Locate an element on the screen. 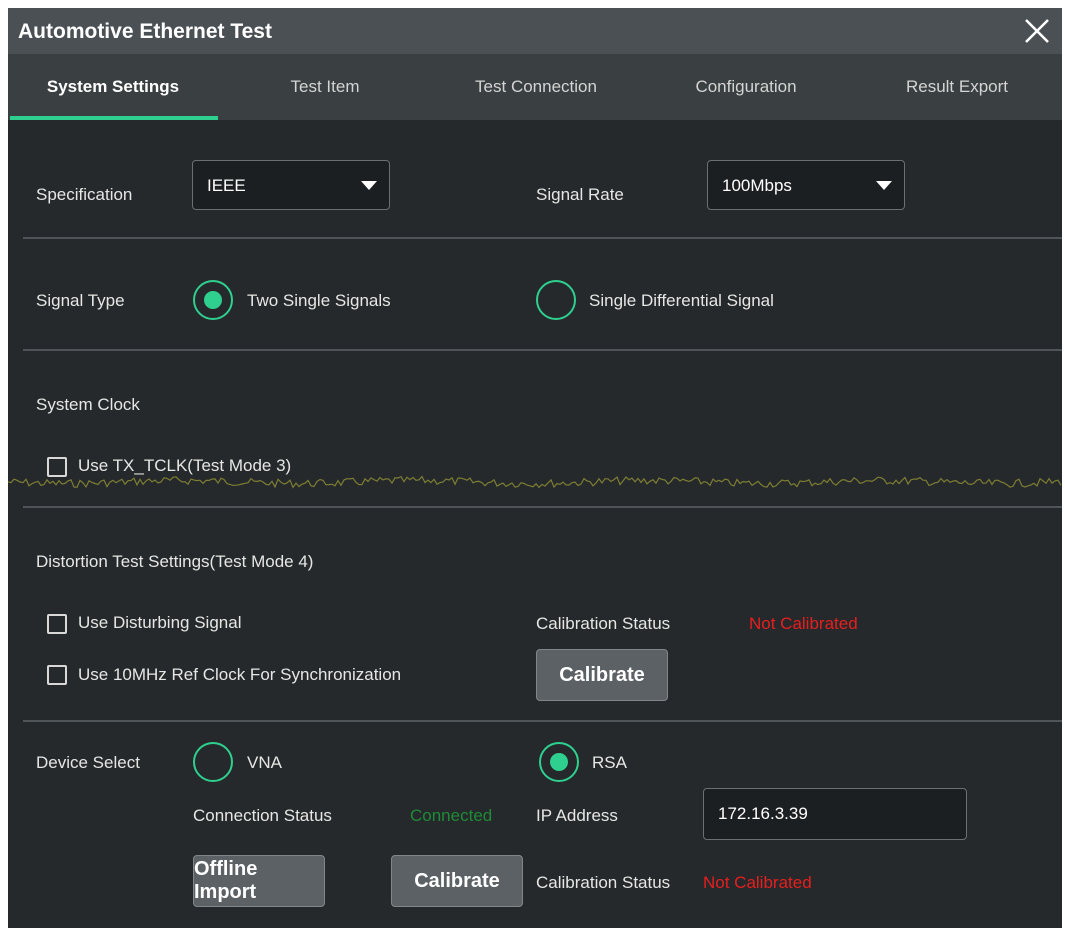  specification-label: Specification is located at coordinates (84, 194).